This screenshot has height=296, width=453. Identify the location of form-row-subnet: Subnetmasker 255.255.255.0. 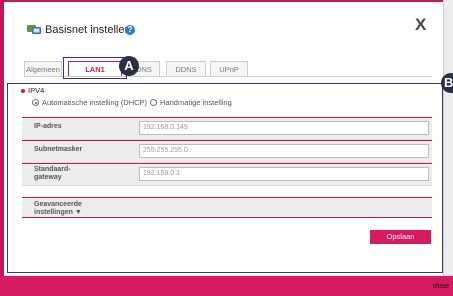
(227, 151).